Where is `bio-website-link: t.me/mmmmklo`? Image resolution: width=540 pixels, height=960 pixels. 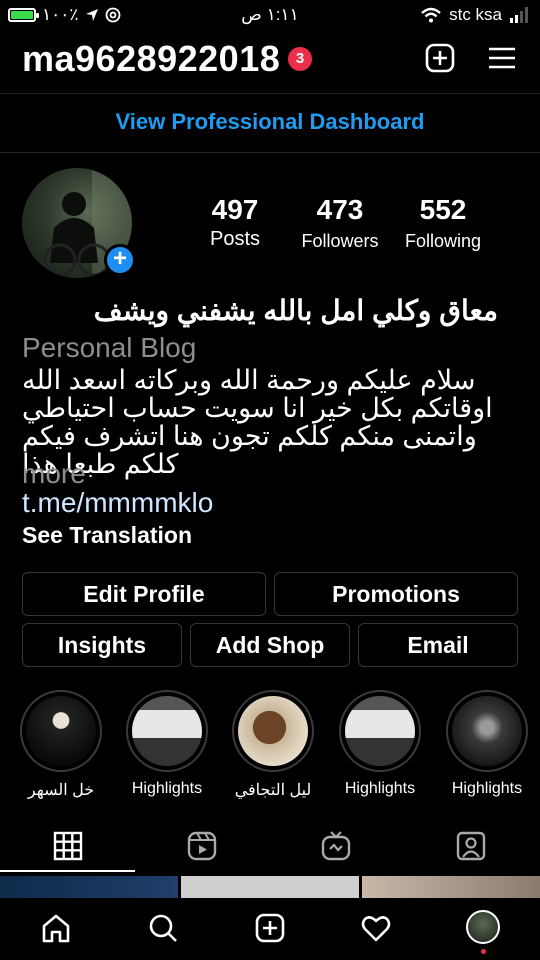 bio-website-link: t.me/mmmmklo is located at coordinates (117, 503).